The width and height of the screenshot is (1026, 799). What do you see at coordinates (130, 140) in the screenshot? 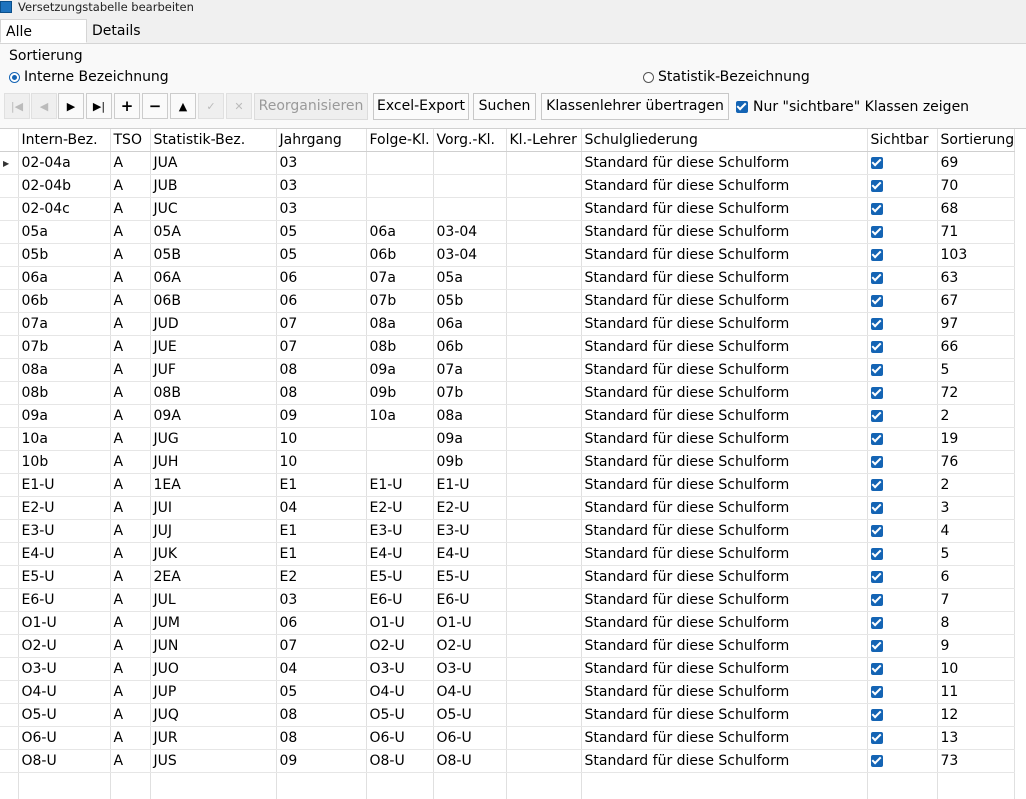
I see `col-header: TSO` at bounding box center [130, 140].